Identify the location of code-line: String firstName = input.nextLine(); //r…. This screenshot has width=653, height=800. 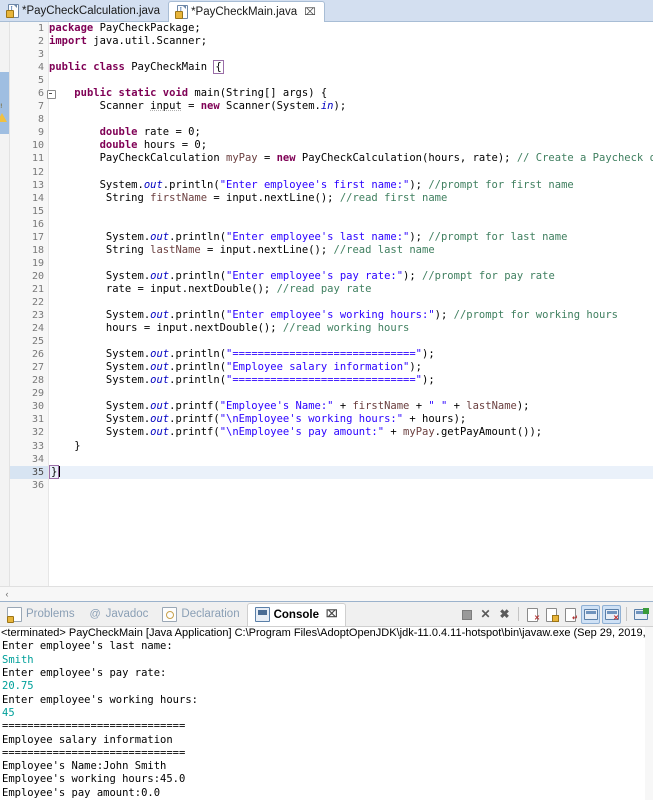
(351, 198).